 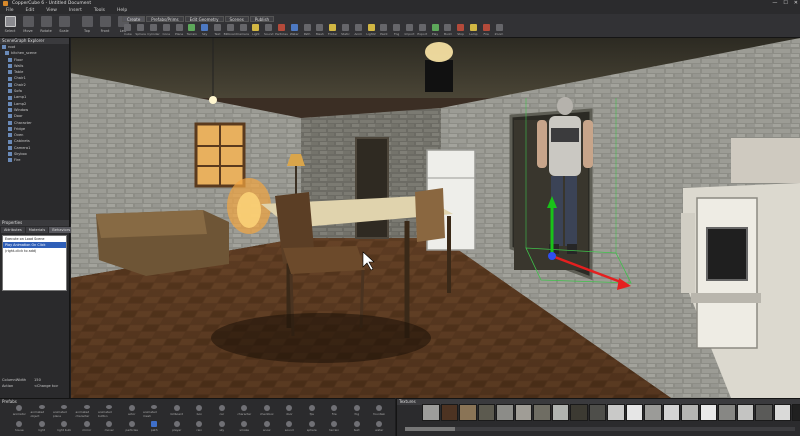 I want to click on menu-file: File, so click(x=10, y=10).